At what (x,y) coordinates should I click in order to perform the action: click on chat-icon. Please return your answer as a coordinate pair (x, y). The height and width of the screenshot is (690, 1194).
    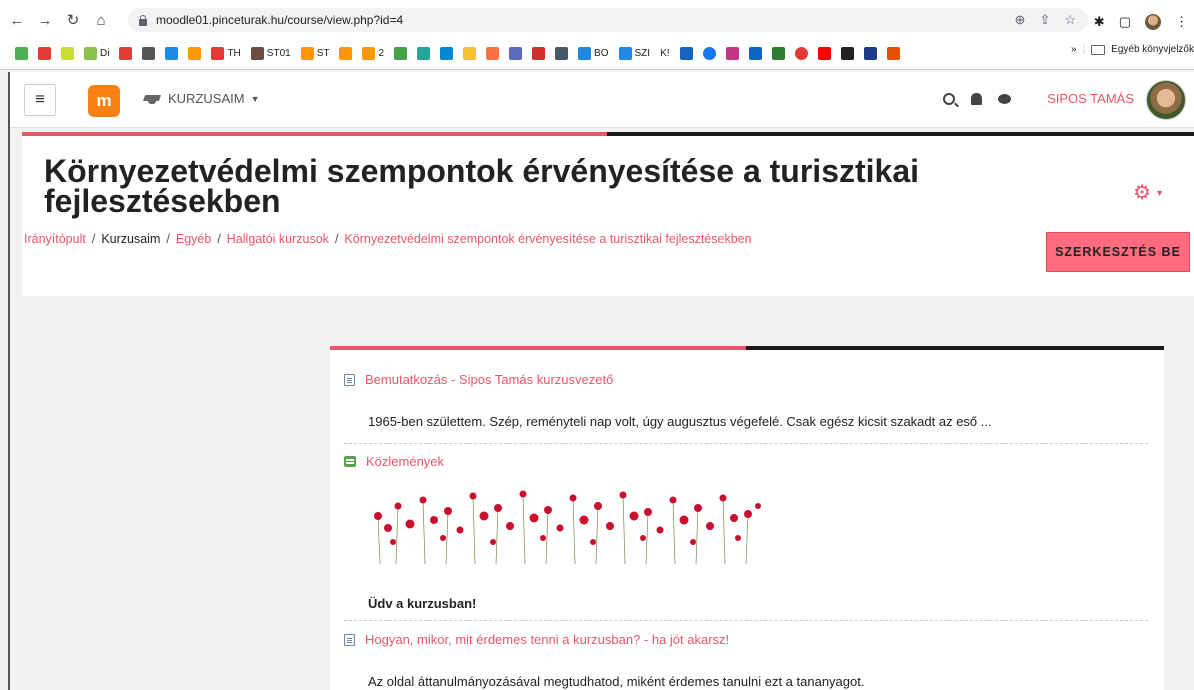
    Looking at the image, I should click on (1005, 98).